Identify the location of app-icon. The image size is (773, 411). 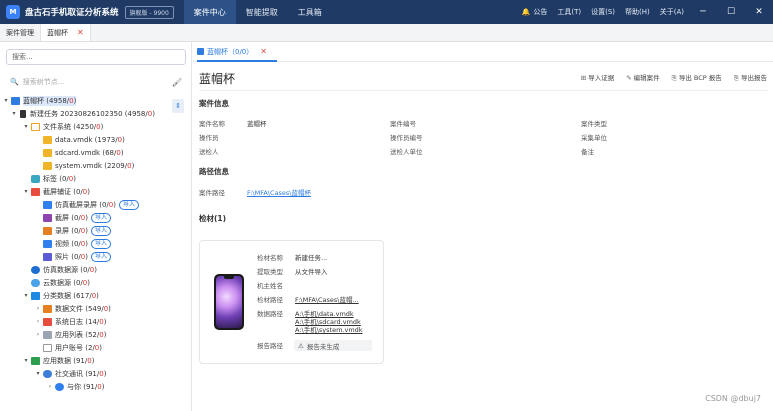
(59, 386).